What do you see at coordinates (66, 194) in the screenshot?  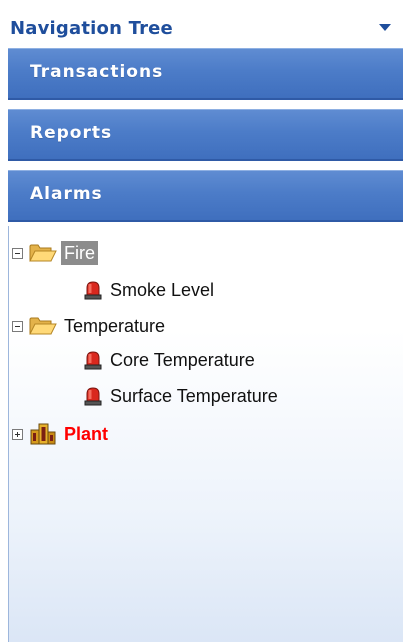 I see `section-label-alarms: Alarms` at bounding box center [66, 194].